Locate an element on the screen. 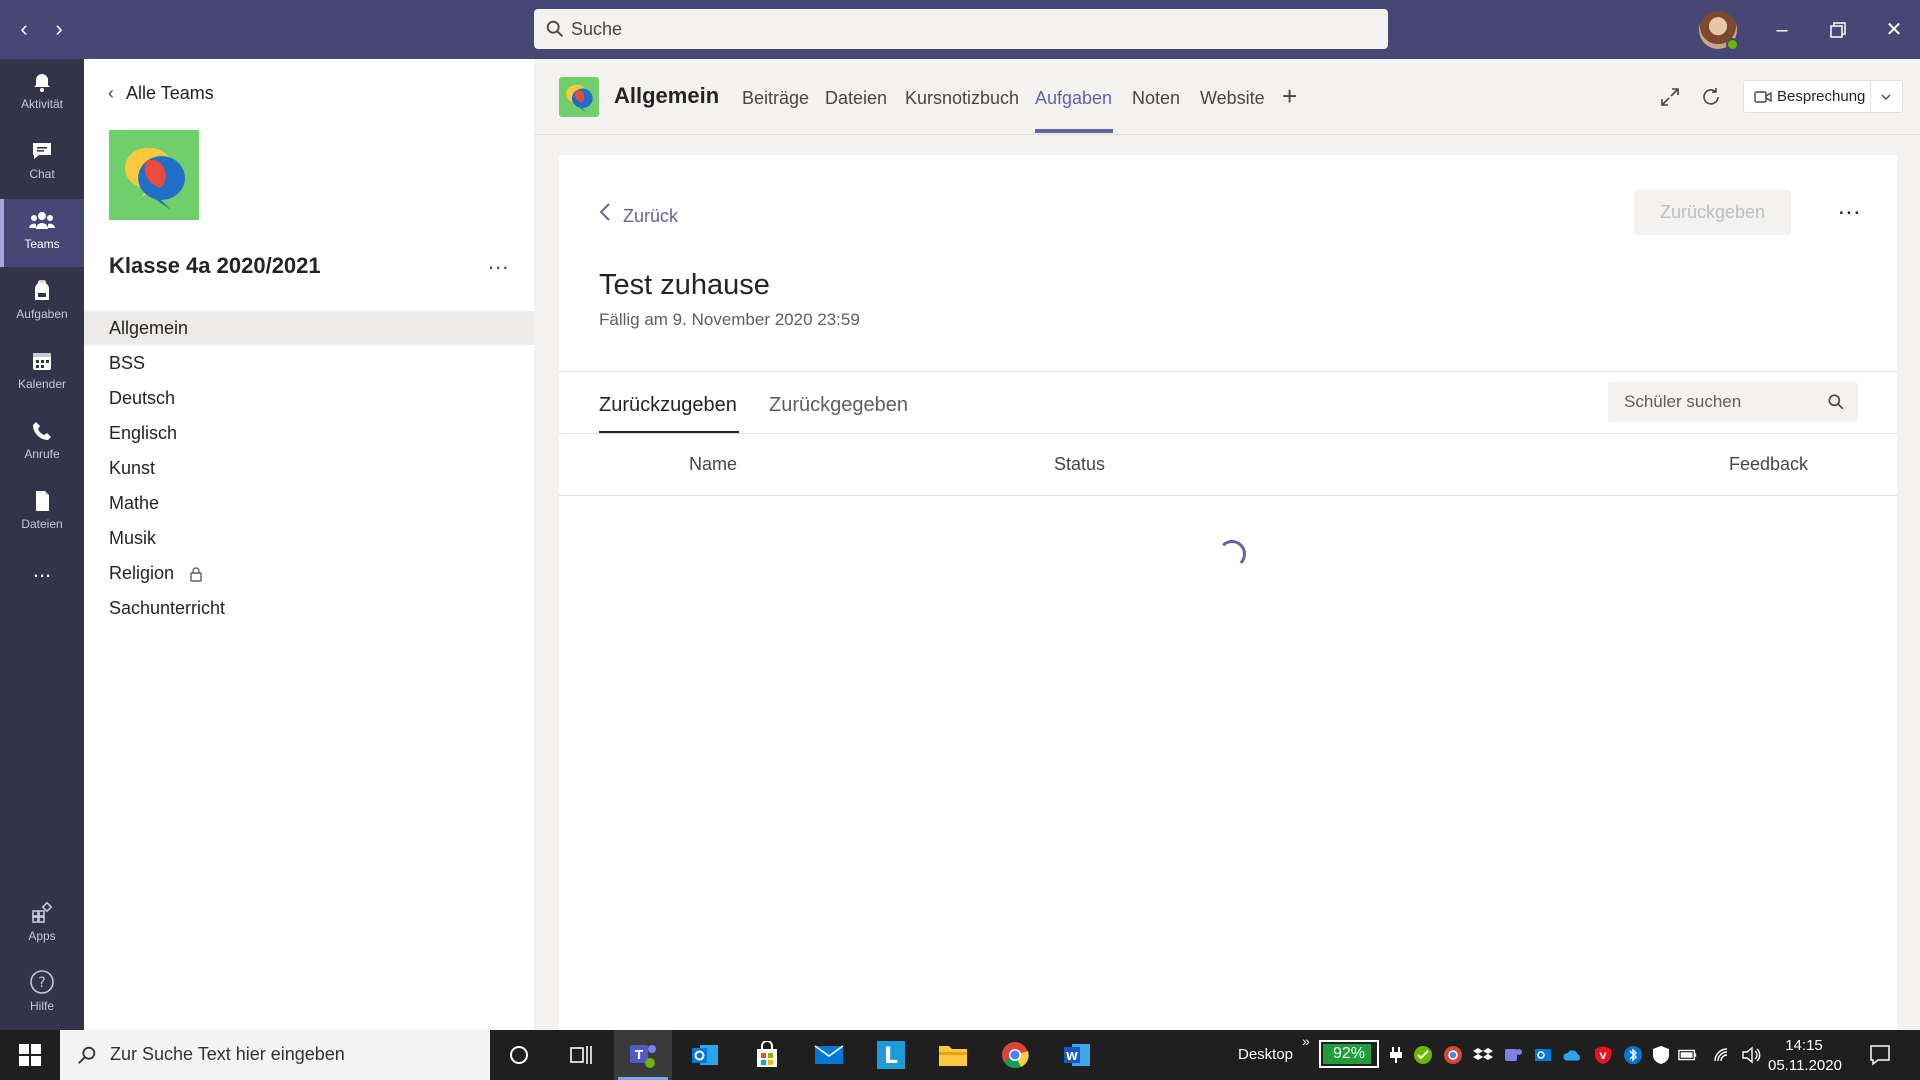 This screenshot has width=1920, height=1080. return-button: Zurückgeben is located at coordinates (1712, 212).